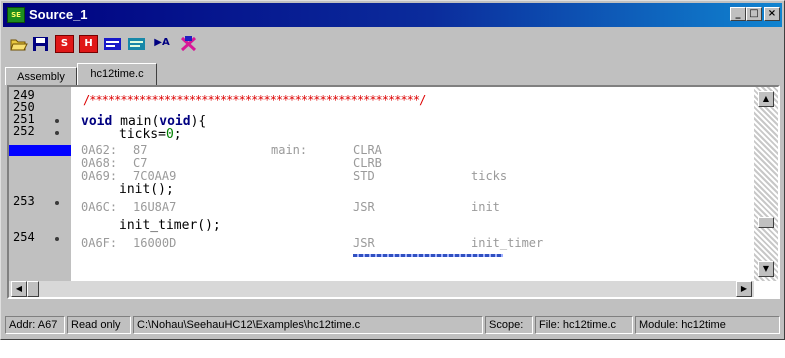  Describe the element at coordinates (707, 325) in the screenshot. I see `status-module: Module: hc12time` at that location.